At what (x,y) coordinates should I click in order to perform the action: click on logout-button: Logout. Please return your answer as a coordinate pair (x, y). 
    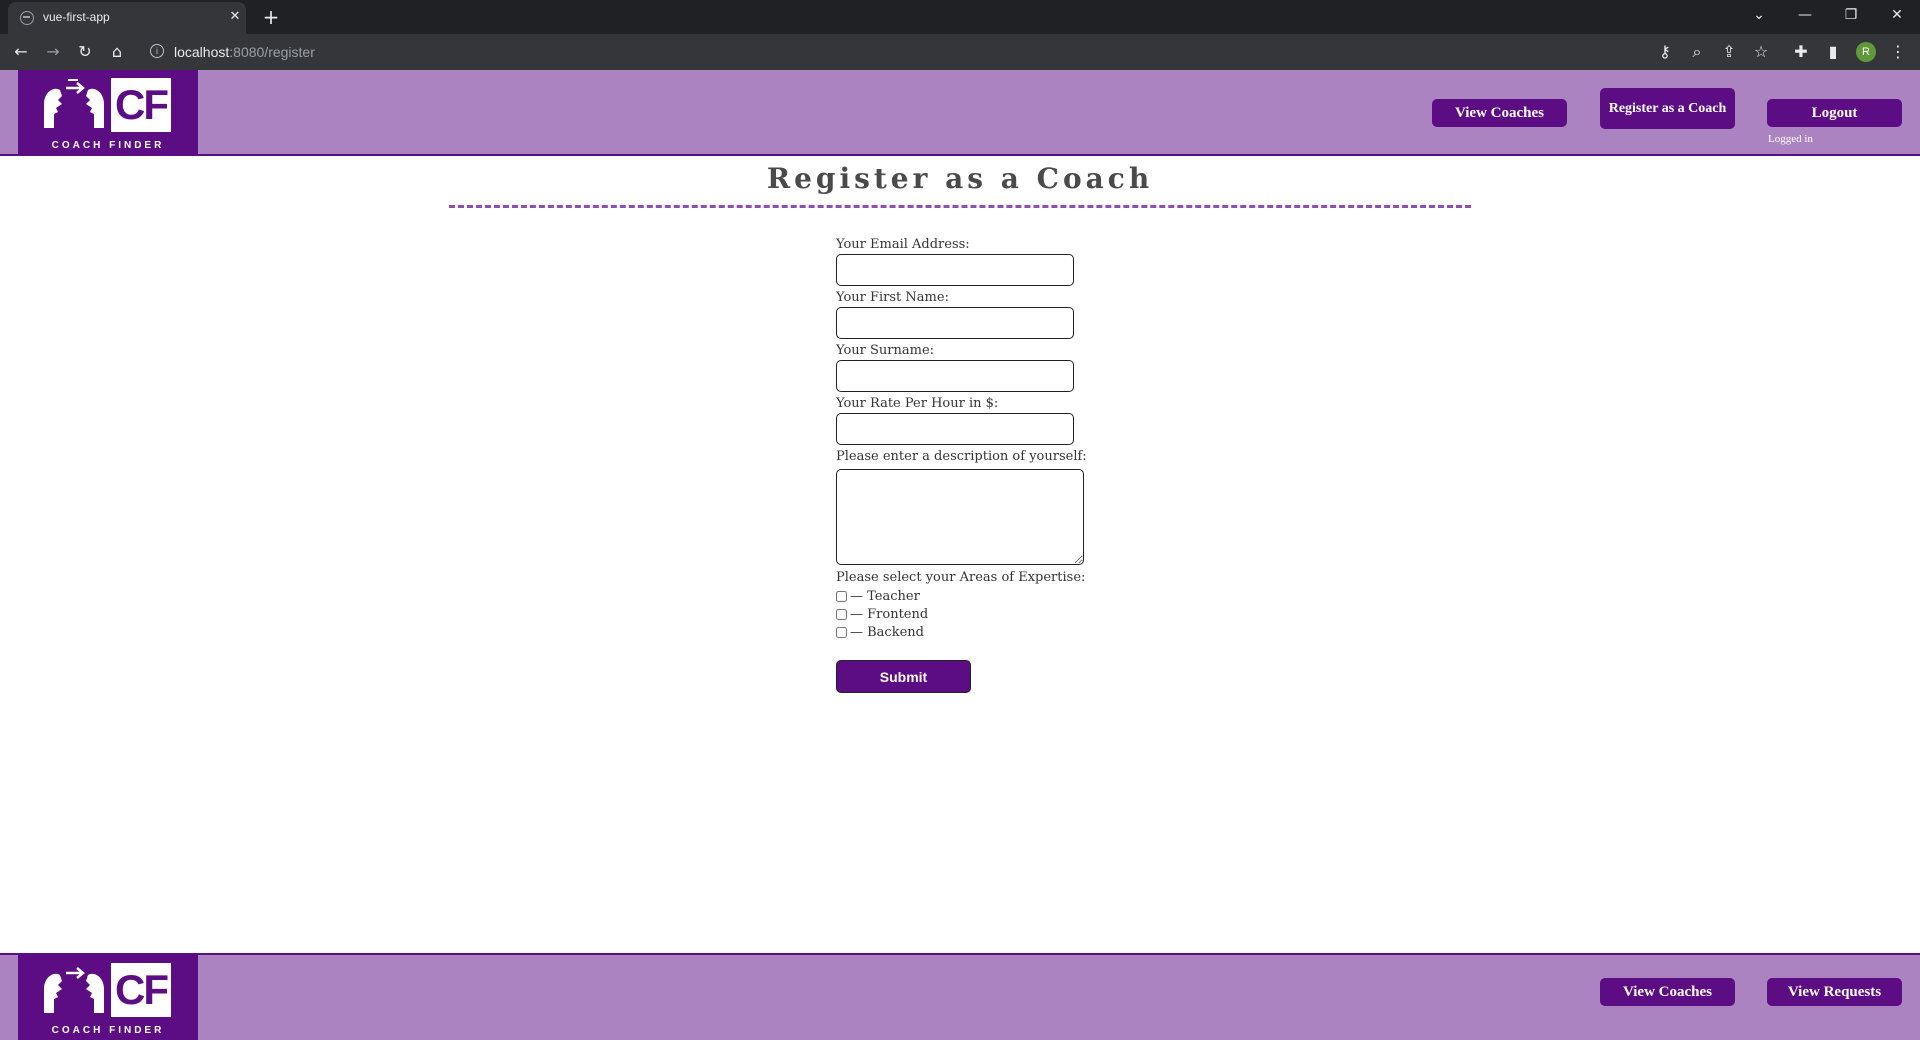
    Looking at the image, I should click on (1834, 113).